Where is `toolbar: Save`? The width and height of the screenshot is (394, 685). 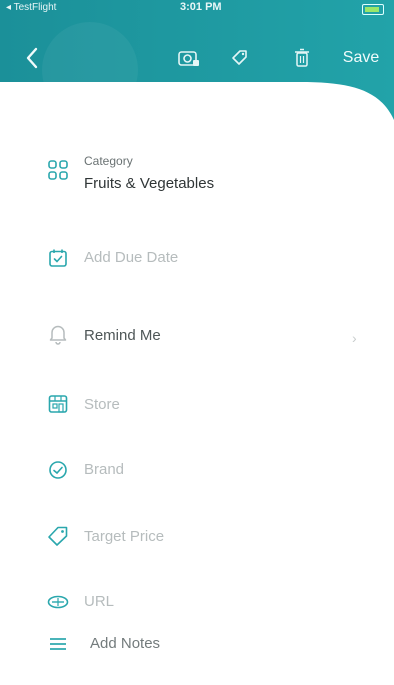 toolbar: Save is located at coordinates (197, 60).